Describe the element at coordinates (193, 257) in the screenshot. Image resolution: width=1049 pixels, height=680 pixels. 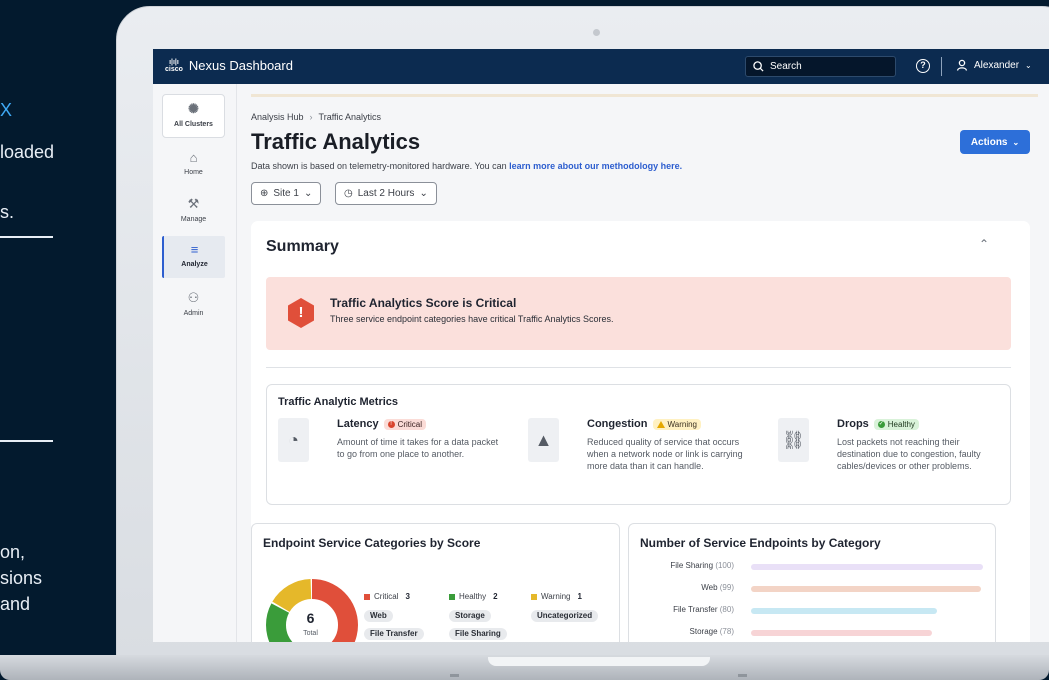
I see `sidebar-item-analyze: ≡ Analyze` at that location.